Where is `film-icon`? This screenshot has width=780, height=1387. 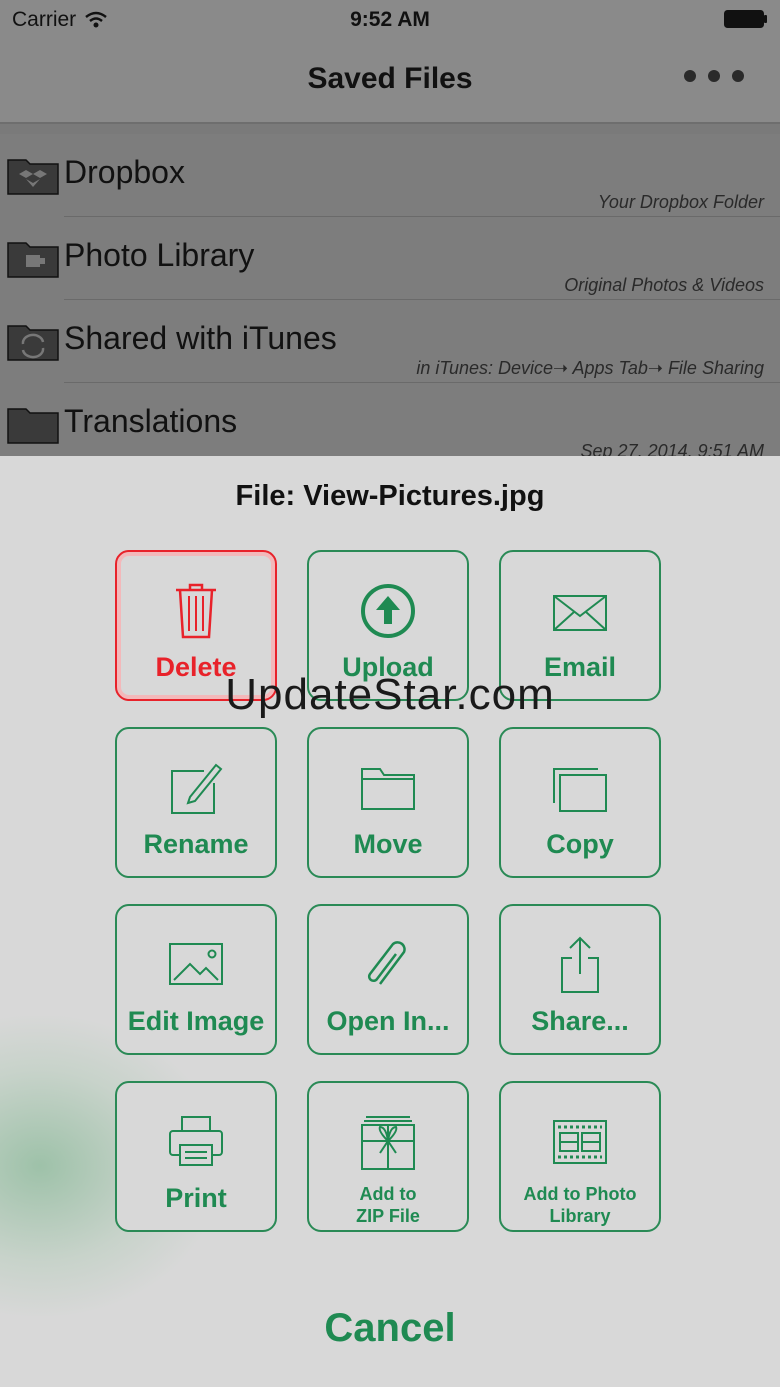 film-icon is located at coordinates (580, 1142).